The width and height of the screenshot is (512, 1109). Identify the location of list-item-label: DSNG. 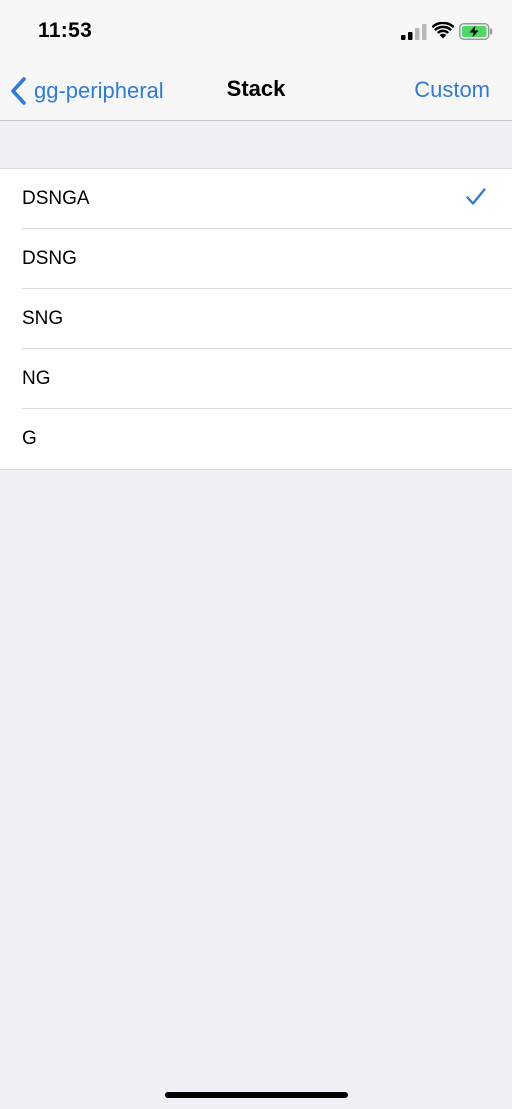
(49, 258).